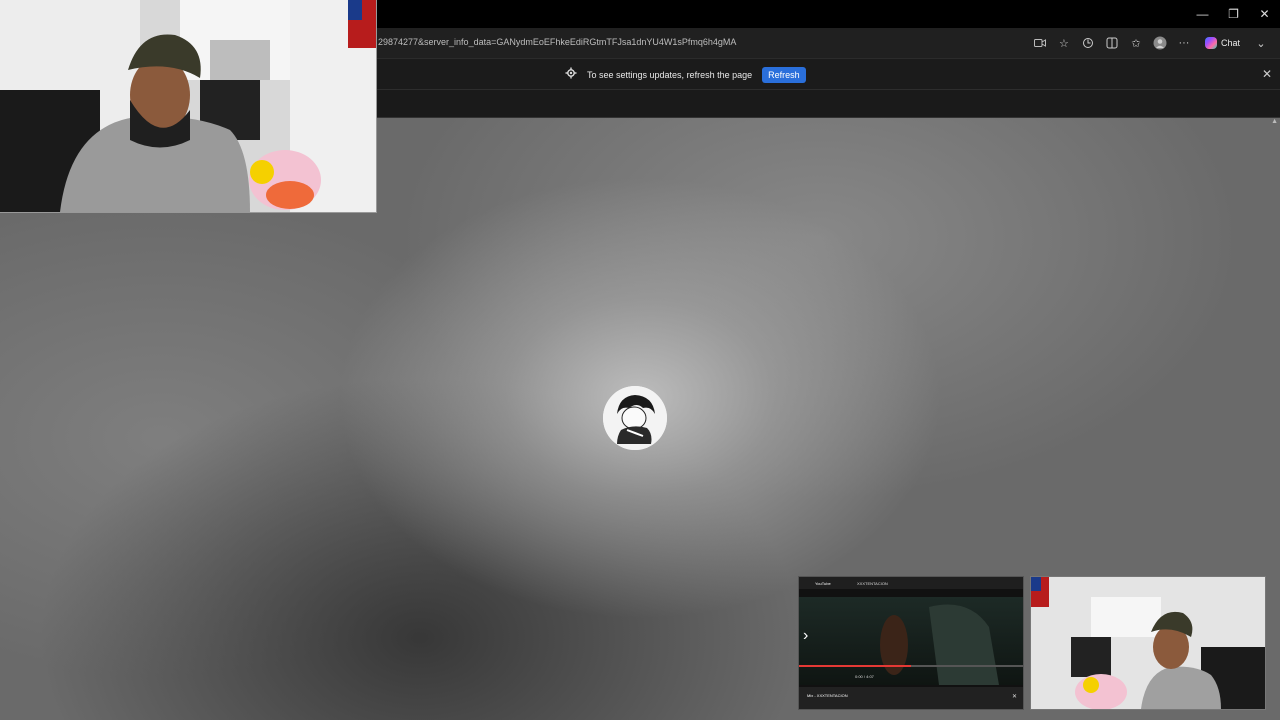 This screenshot has height=720, width=1280. What do you see at coordinates (1064, 43) in the screenshot?
I see `favorite-star-icon: ☆` at bounding box center [1064, 43].